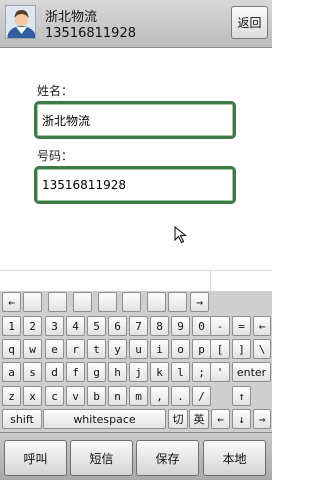 This screenshot has width=320, height=480. Describe the element at coordinates (180, 372) in the screenshot. I see `key-l: l` at that location.